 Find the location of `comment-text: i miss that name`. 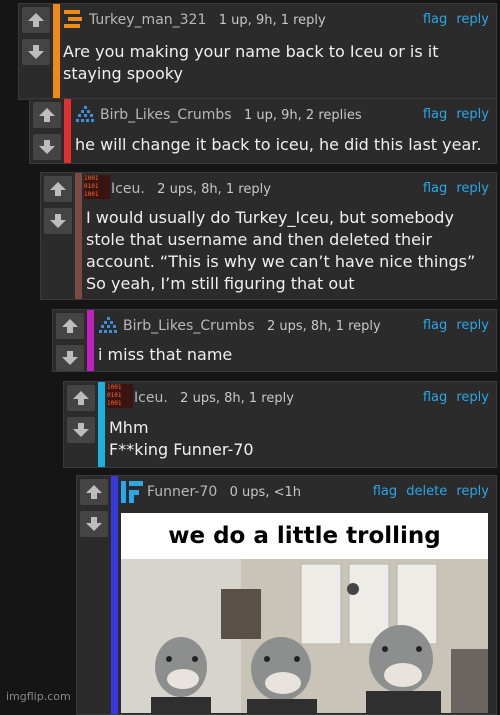

comment-text: i miss that name is located at coordinates (165, 354).